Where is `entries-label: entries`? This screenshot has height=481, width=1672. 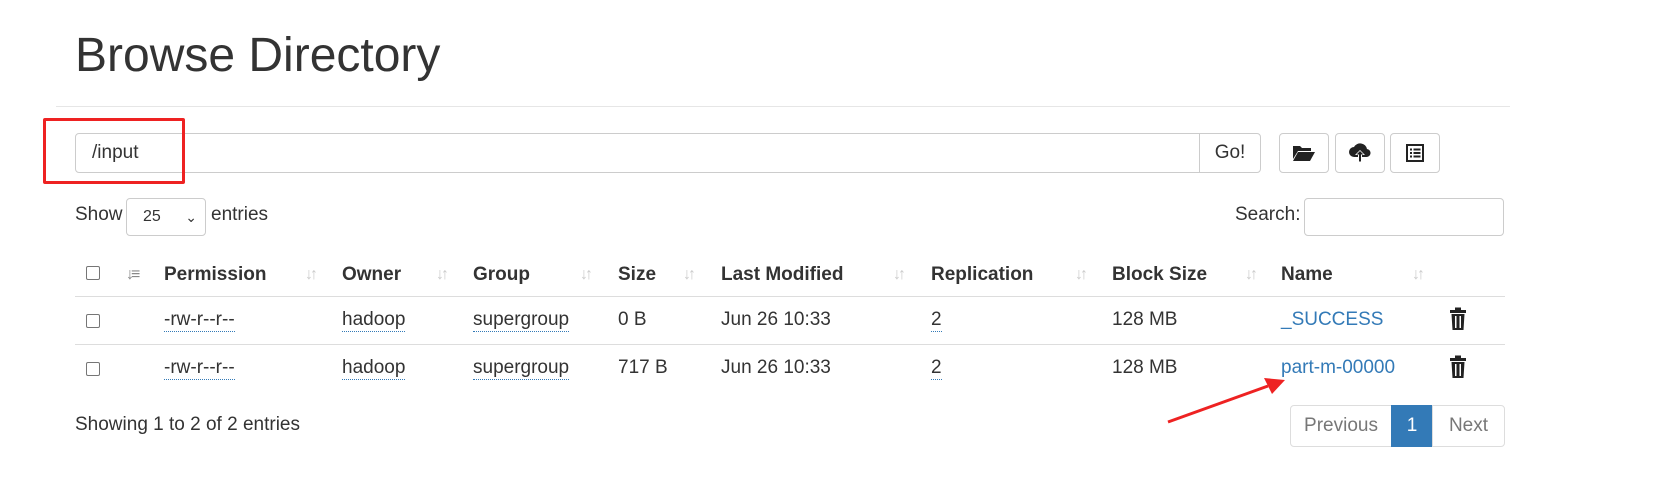
entries-label: entries is located at coordinates (240, 214).